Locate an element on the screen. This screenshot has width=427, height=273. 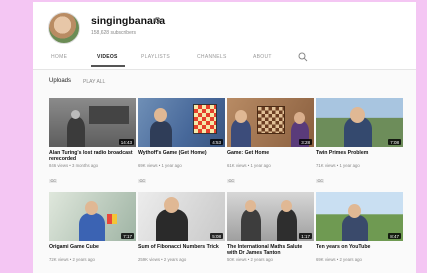
tab-about: ABOUT is located at coordinates (262, 57).